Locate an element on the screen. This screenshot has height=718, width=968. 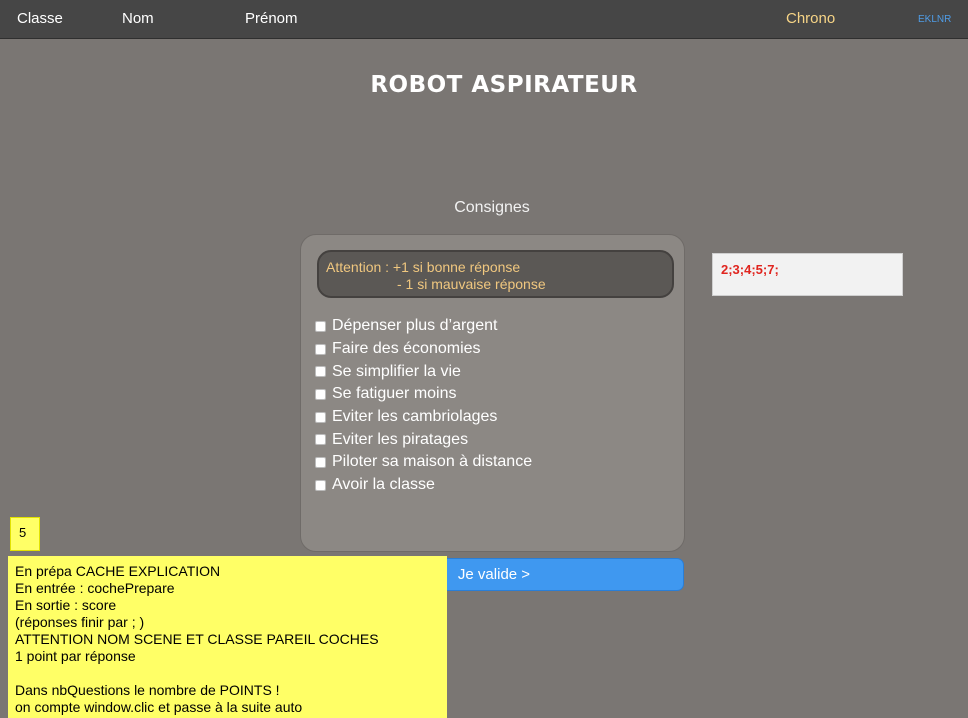
option-label: Se simplifier la vie is located at coordinates (396, 371).